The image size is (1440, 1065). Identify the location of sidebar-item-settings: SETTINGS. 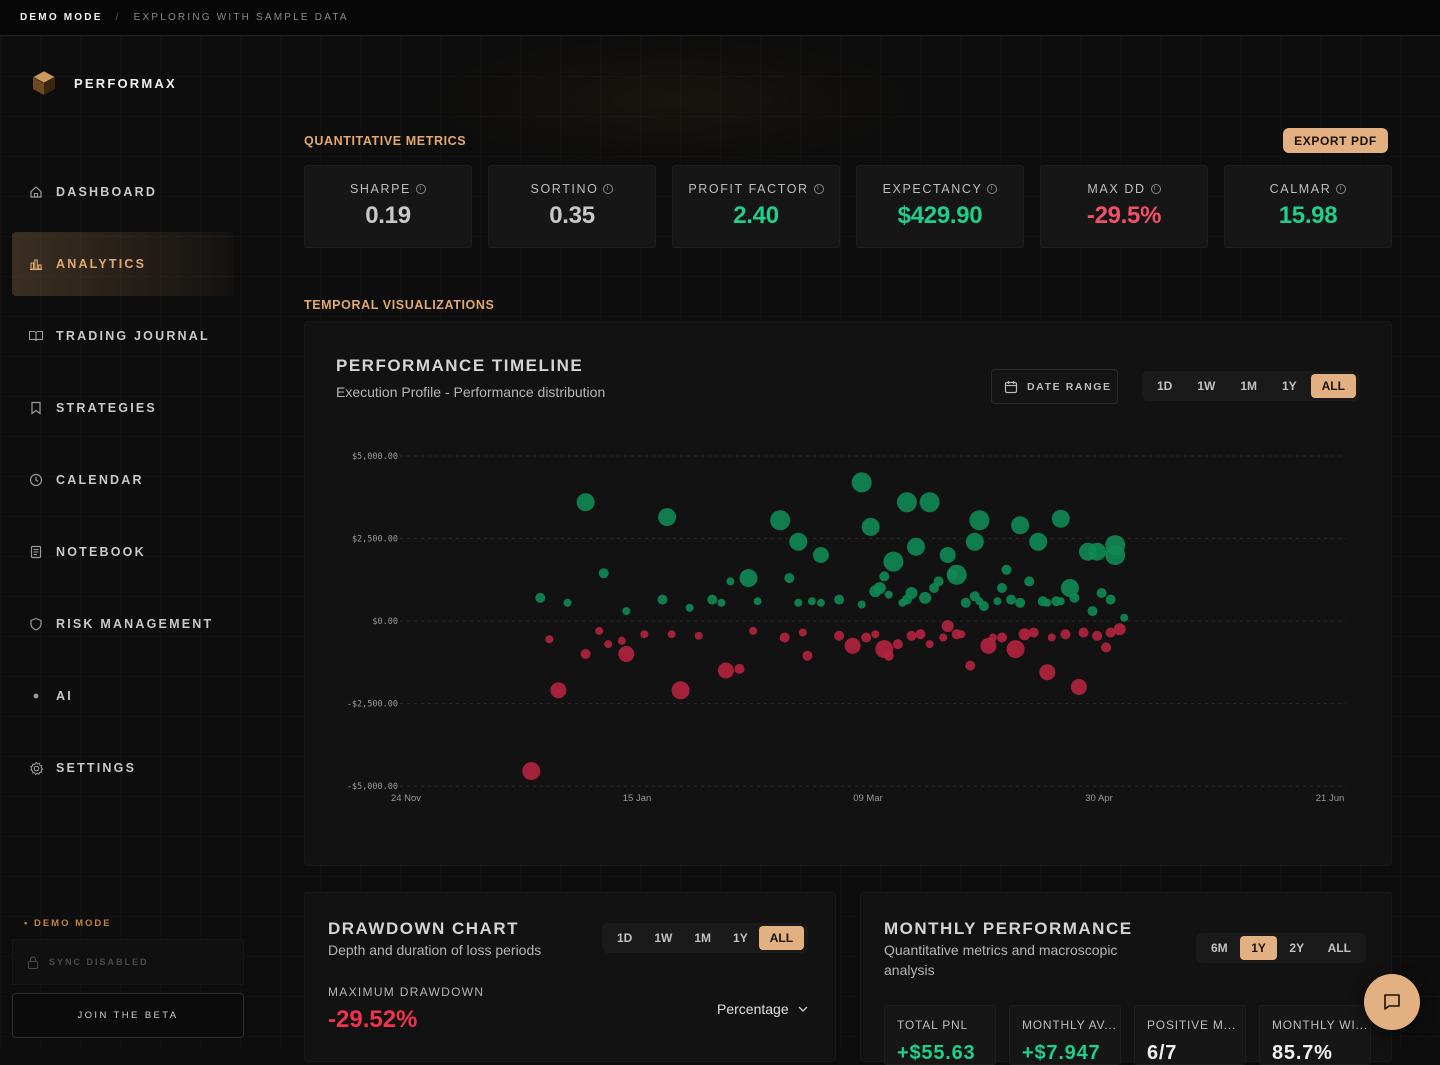
(123, 768).